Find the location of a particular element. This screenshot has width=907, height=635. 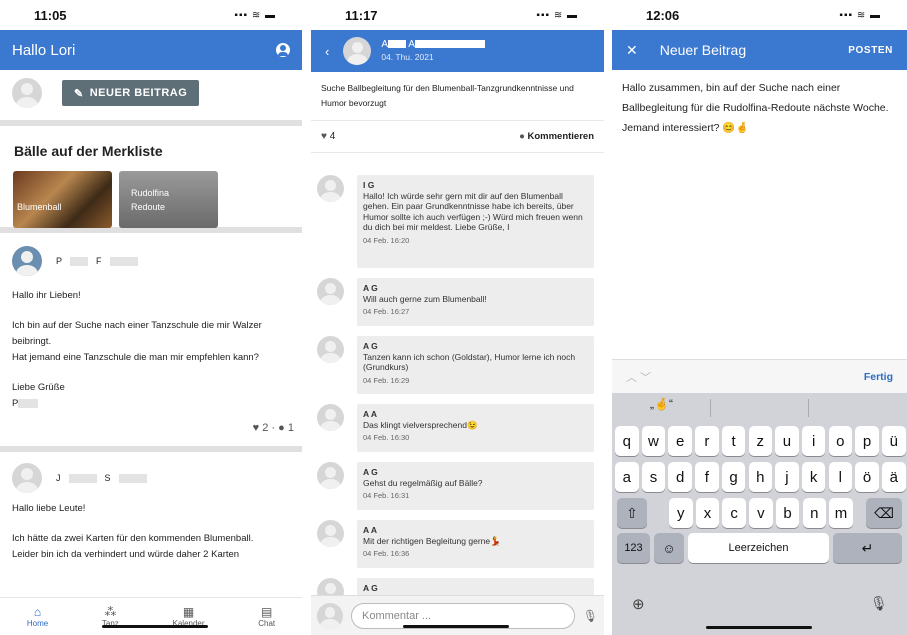

space-key: Leerzeichen is located at coordinates (758, 548).